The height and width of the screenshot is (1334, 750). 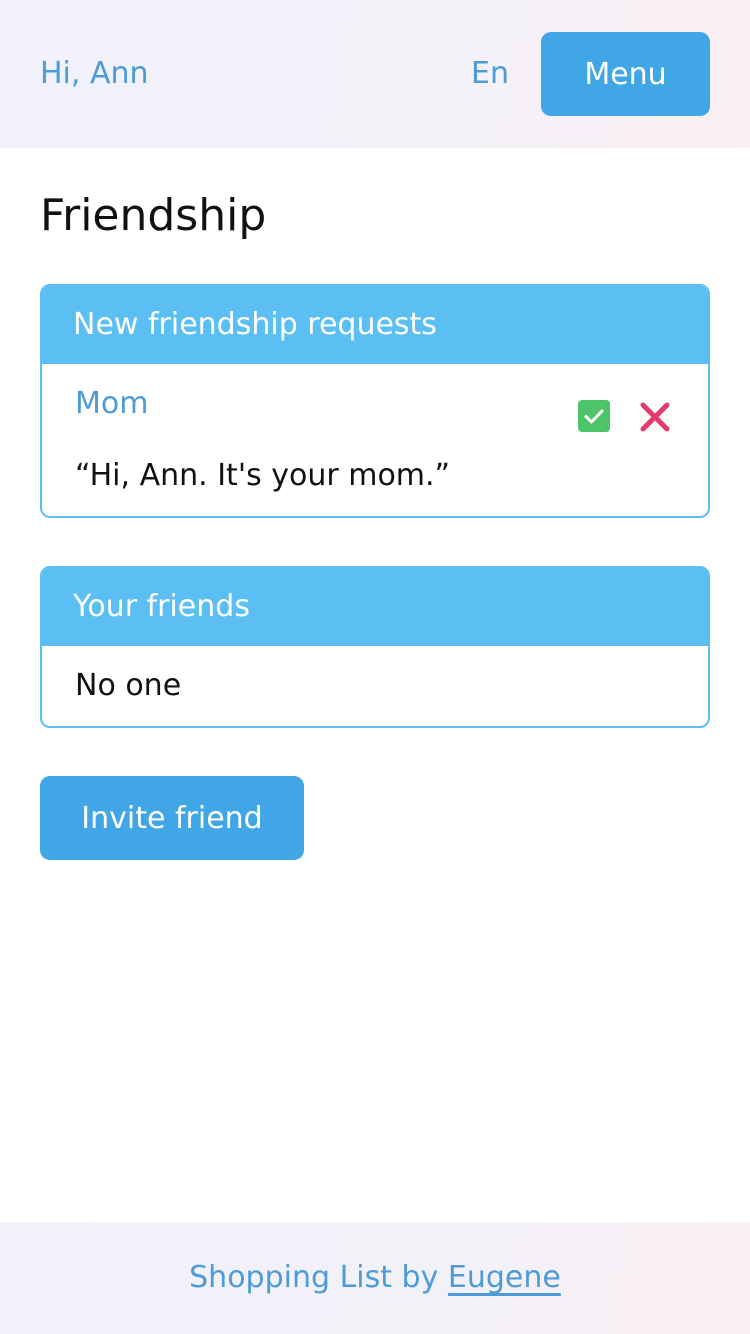 I want to click on check-square-icon, so click(x=594, y=416).